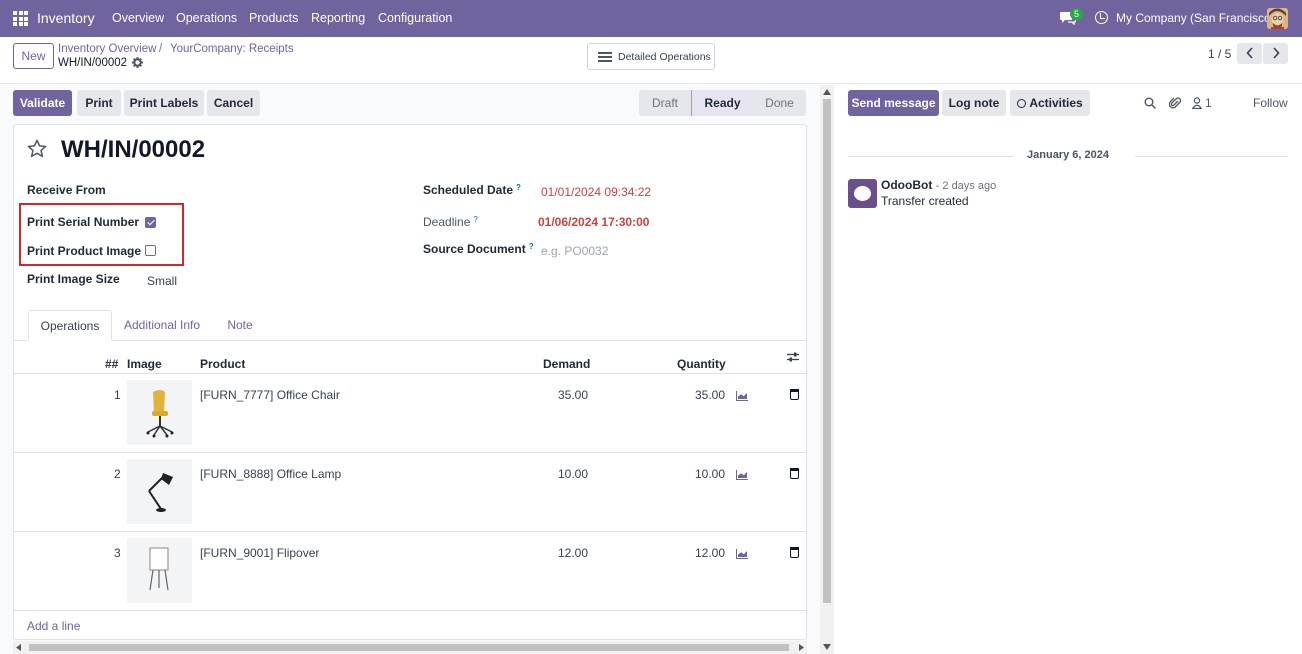  I want to click on follow-button: Follow, so click(1270, 103).